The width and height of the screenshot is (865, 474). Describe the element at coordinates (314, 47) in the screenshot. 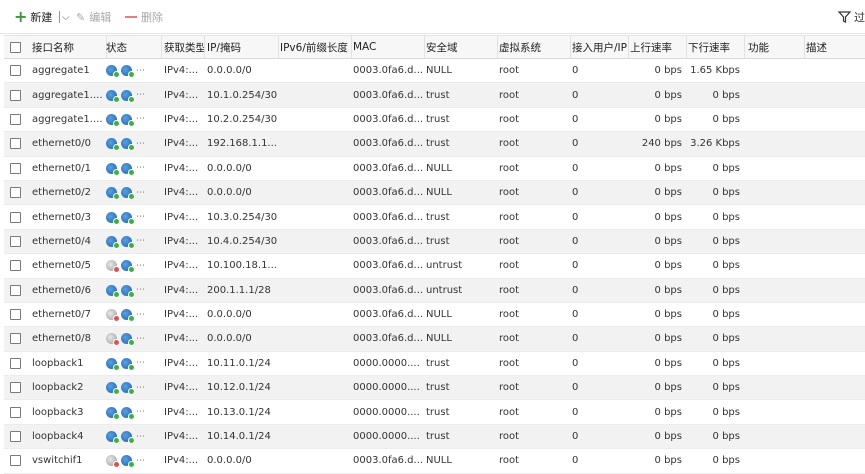

I see `column-header-ipv6: IPv6/前缀长度` at that location.